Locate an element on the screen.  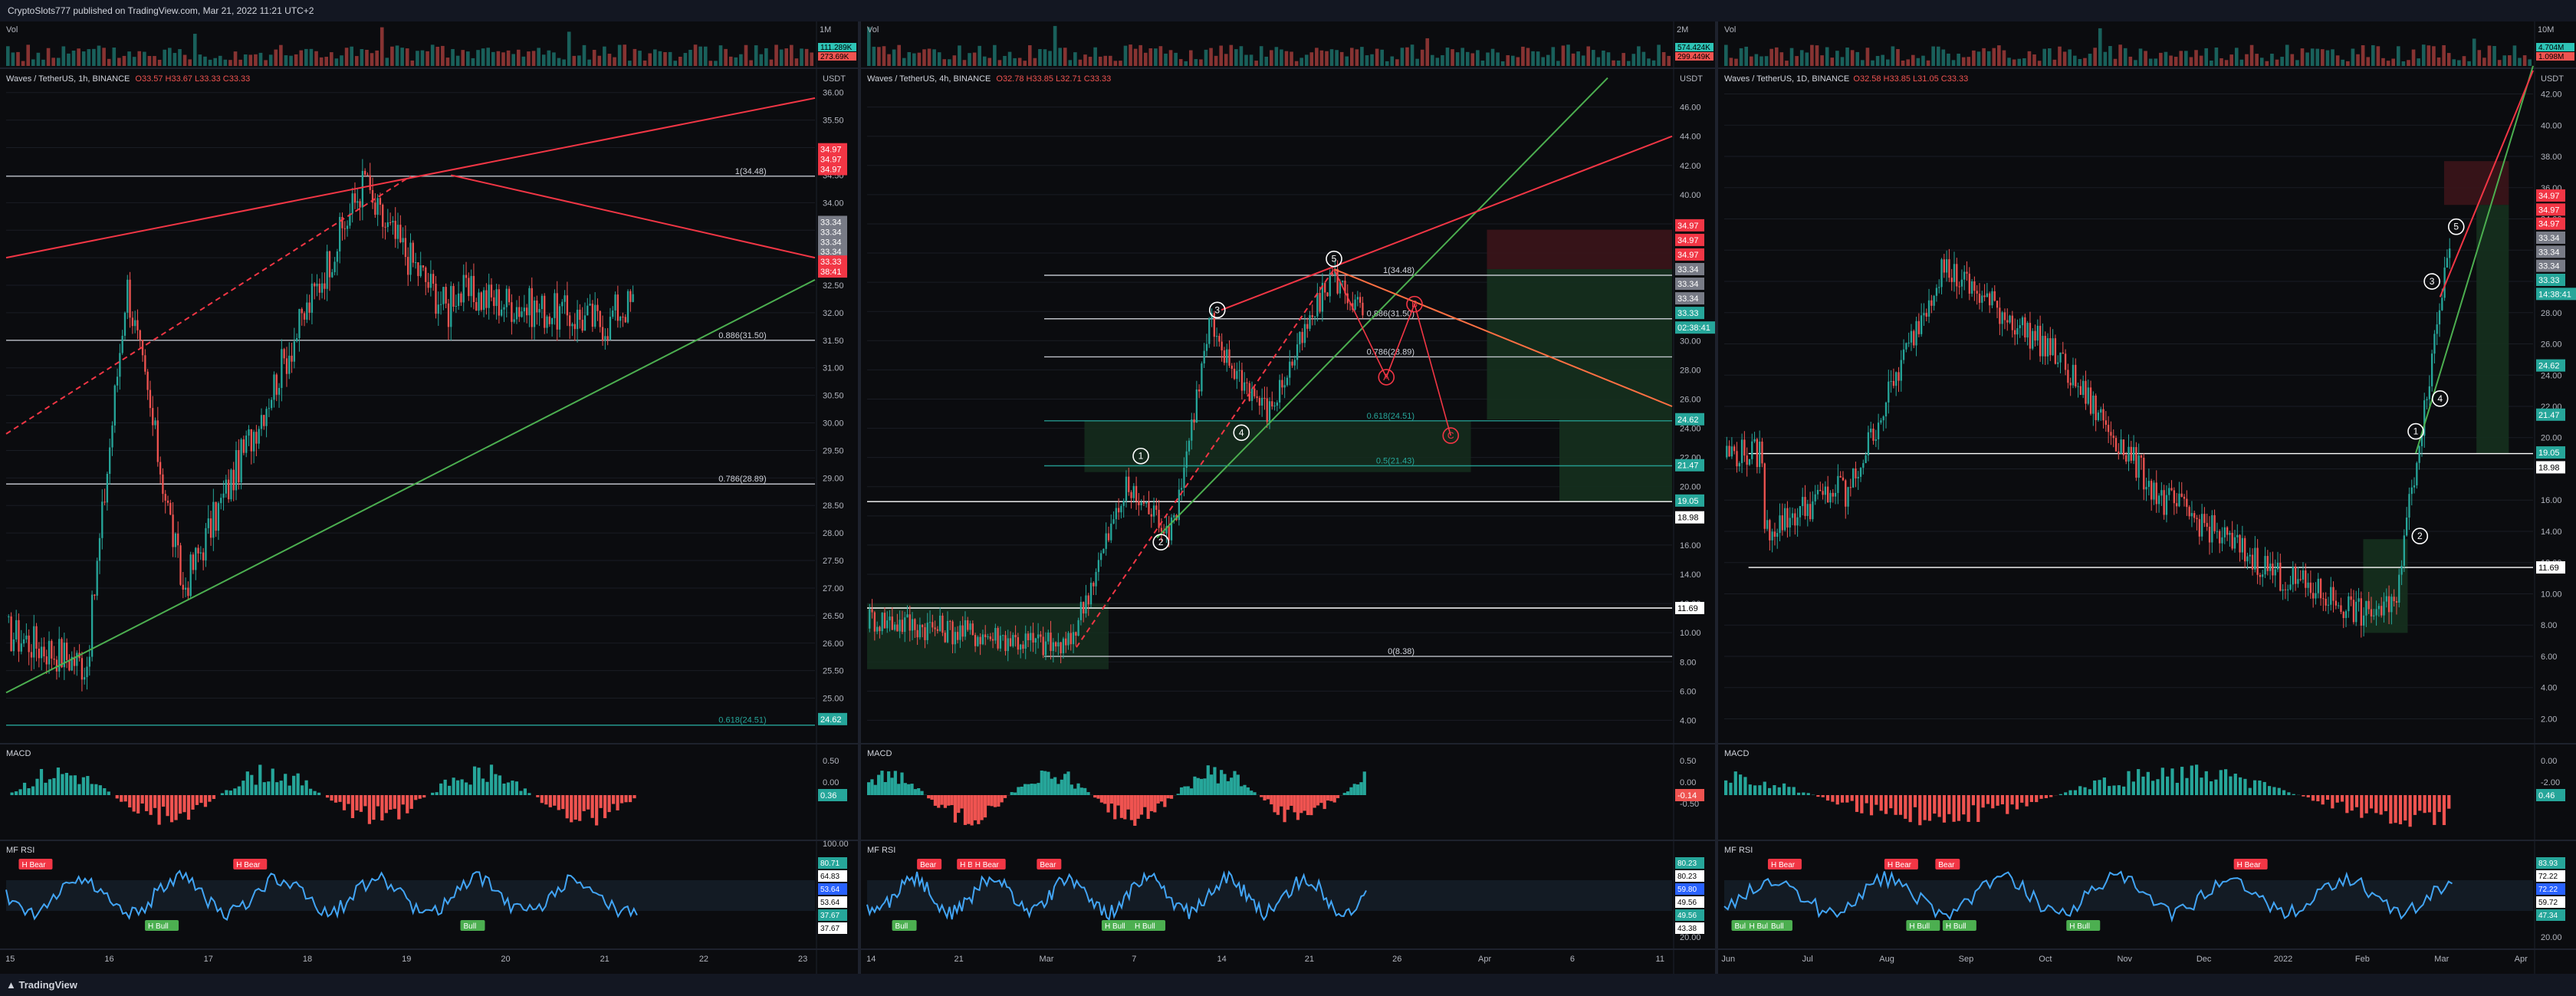
rsi-signal-label: H Bull is located at coordinates (1759, 926).